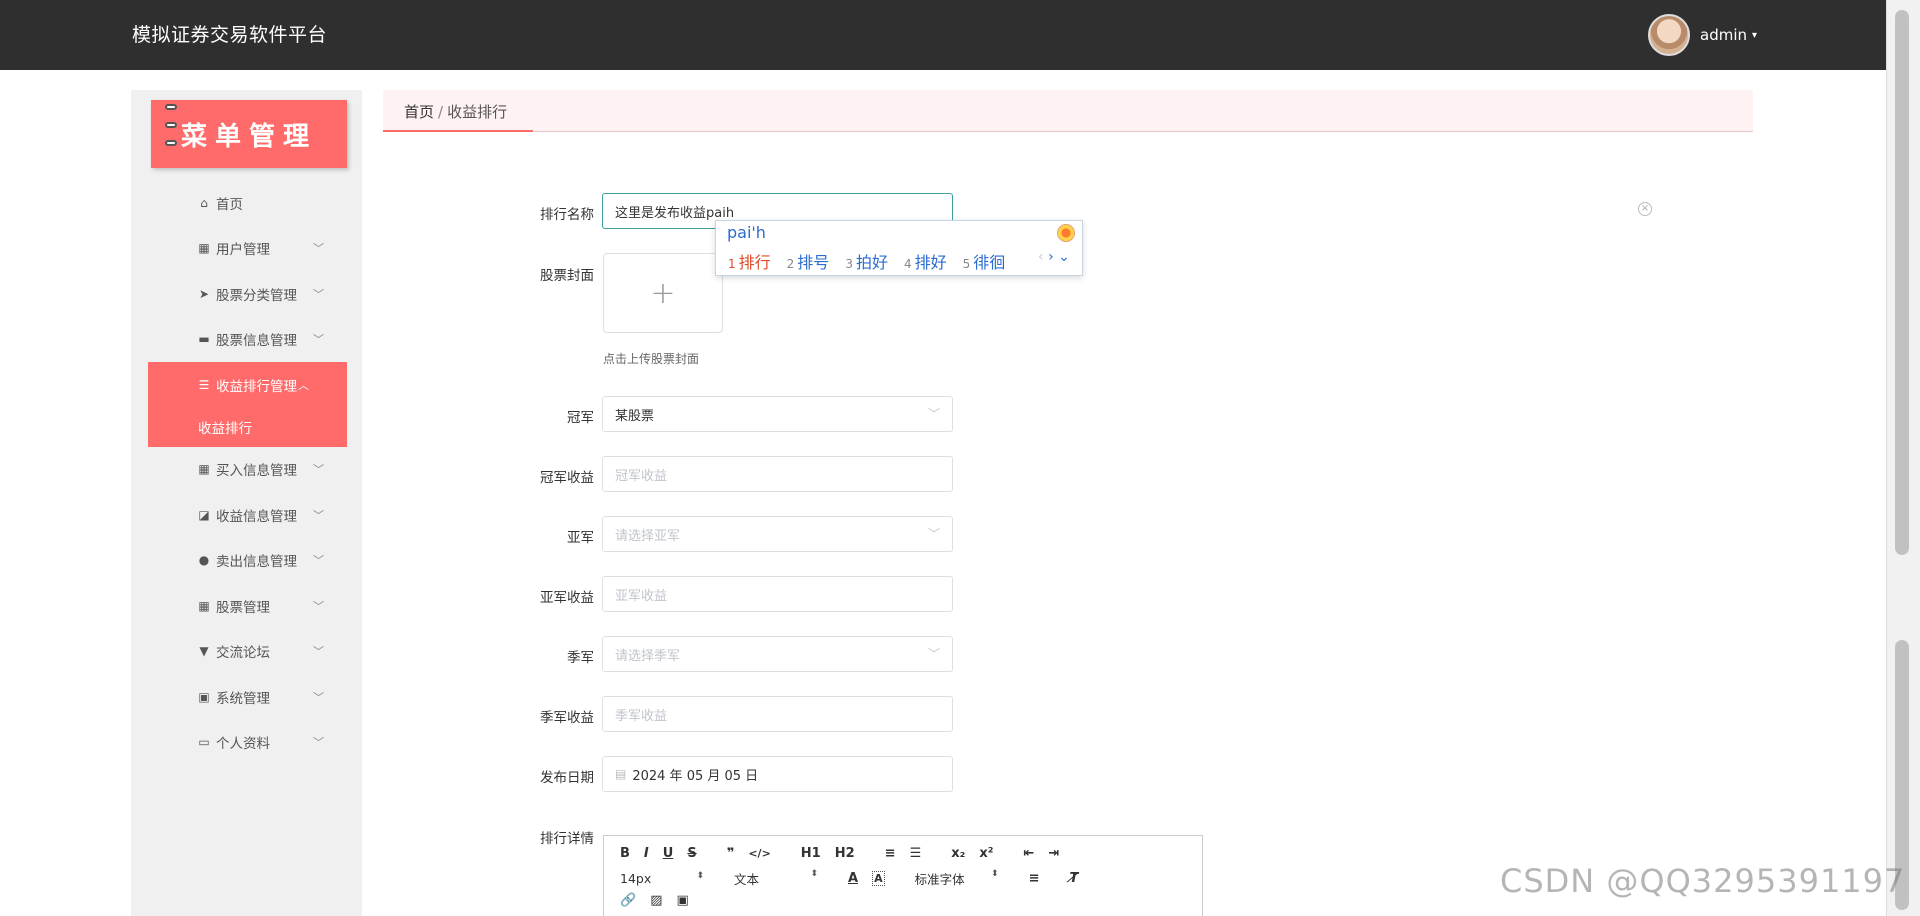 Image resolution: width=1920 pixels, height=916 pixels. Describe the element at coordinates (890, 853) in the screenshot. I see `ordered-list-button: ≡` at that location.